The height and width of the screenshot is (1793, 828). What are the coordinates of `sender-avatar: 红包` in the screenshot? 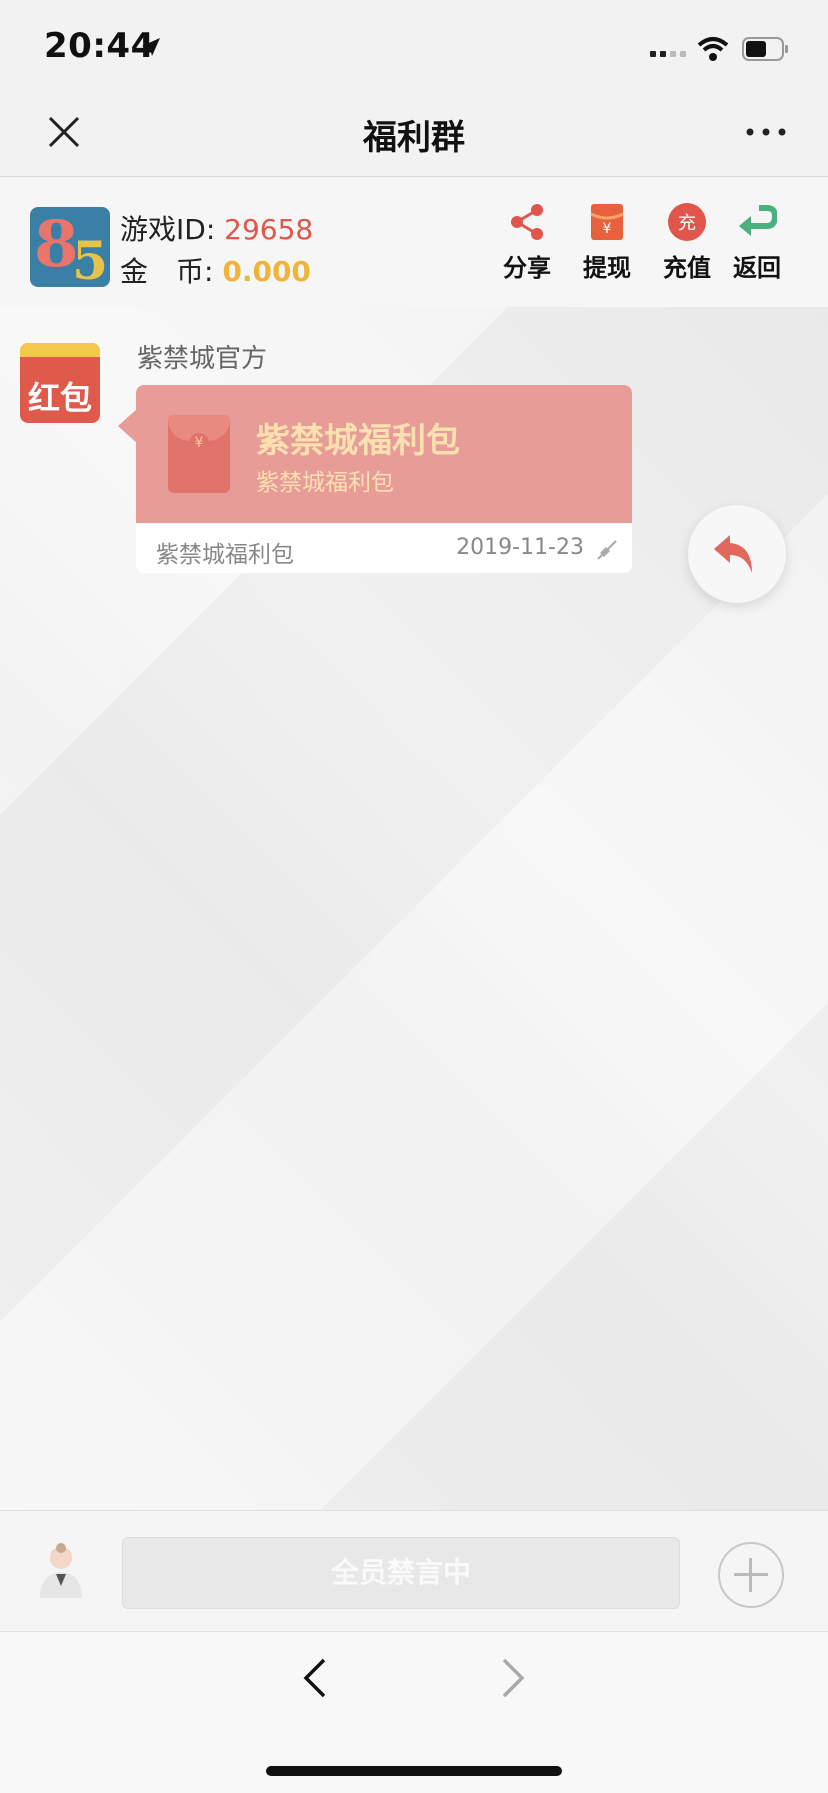 It's located at (60, 383).